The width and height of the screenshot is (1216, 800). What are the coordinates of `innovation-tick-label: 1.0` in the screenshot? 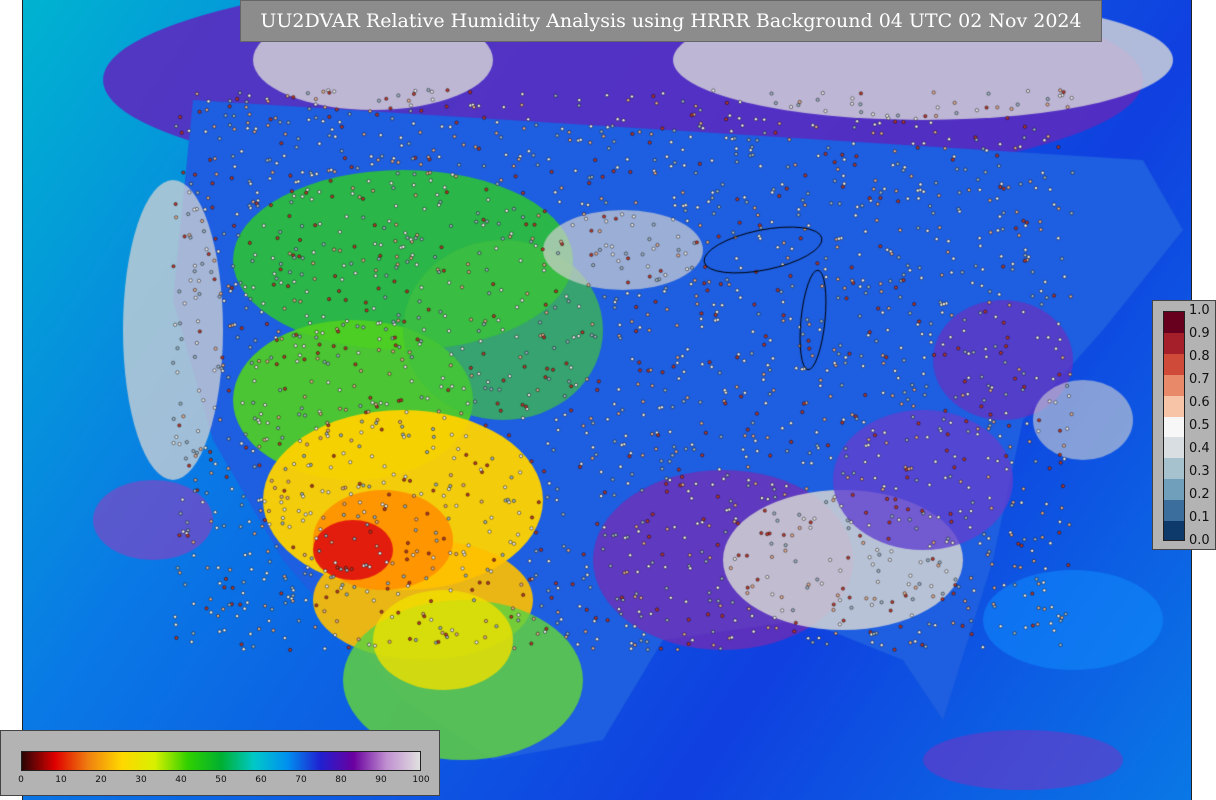 It's located at (1199, 310).